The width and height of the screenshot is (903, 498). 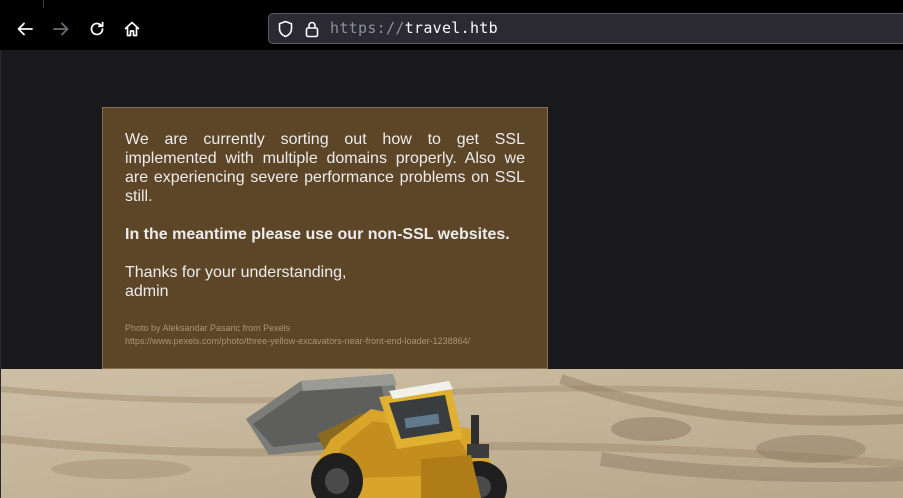 I want to click on photo-credit-text: Photo by Aleksandar Pasaric from Pexels, so click(x=208, y=328).